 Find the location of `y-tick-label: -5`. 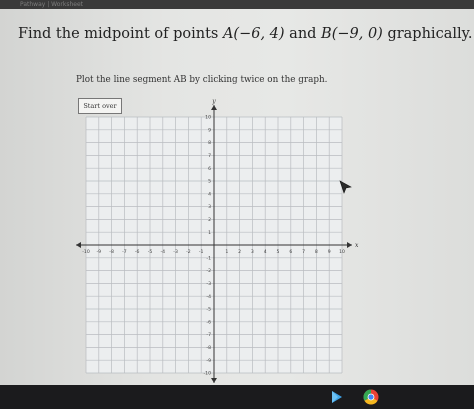

y-tick-label: -5 is located at coordinates (208, 310).